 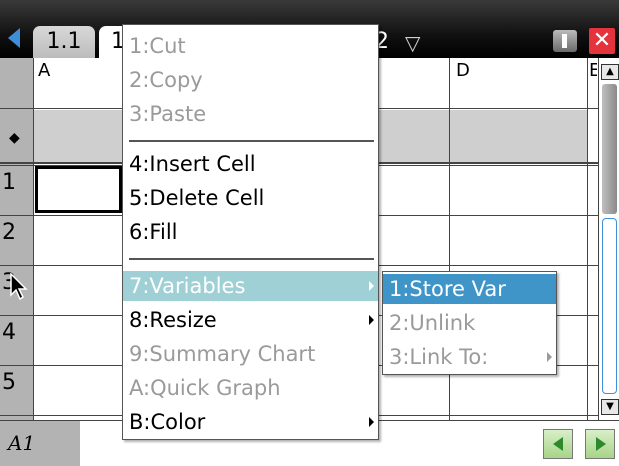 What do you see at coordinates (610, 407) in the screenshot?
I see `scroll-down-arrow-icon: ▼` at bounding box center [610, 407].